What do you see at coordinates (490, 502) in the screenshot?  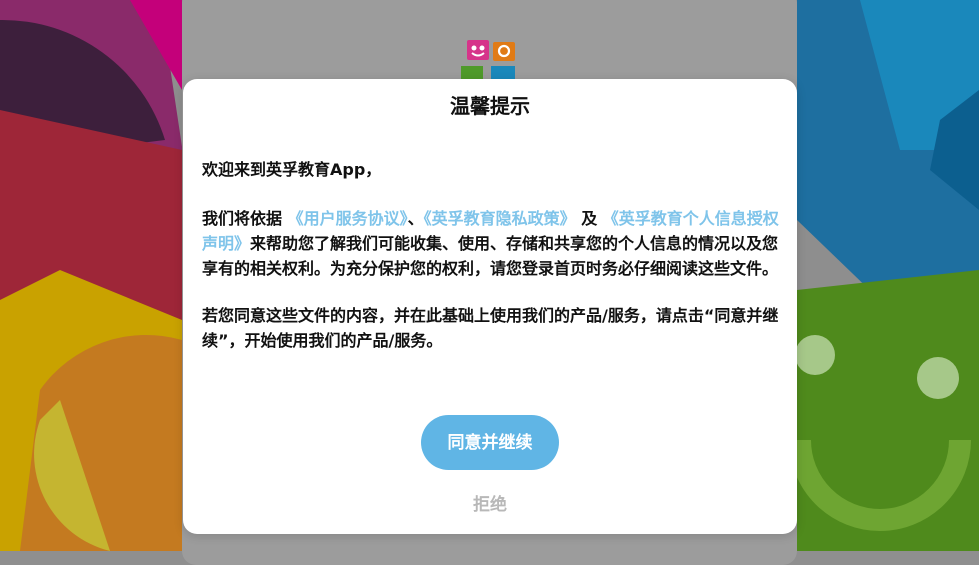 I see `reject-button: 拒绝` at bounding box center [490, 502].